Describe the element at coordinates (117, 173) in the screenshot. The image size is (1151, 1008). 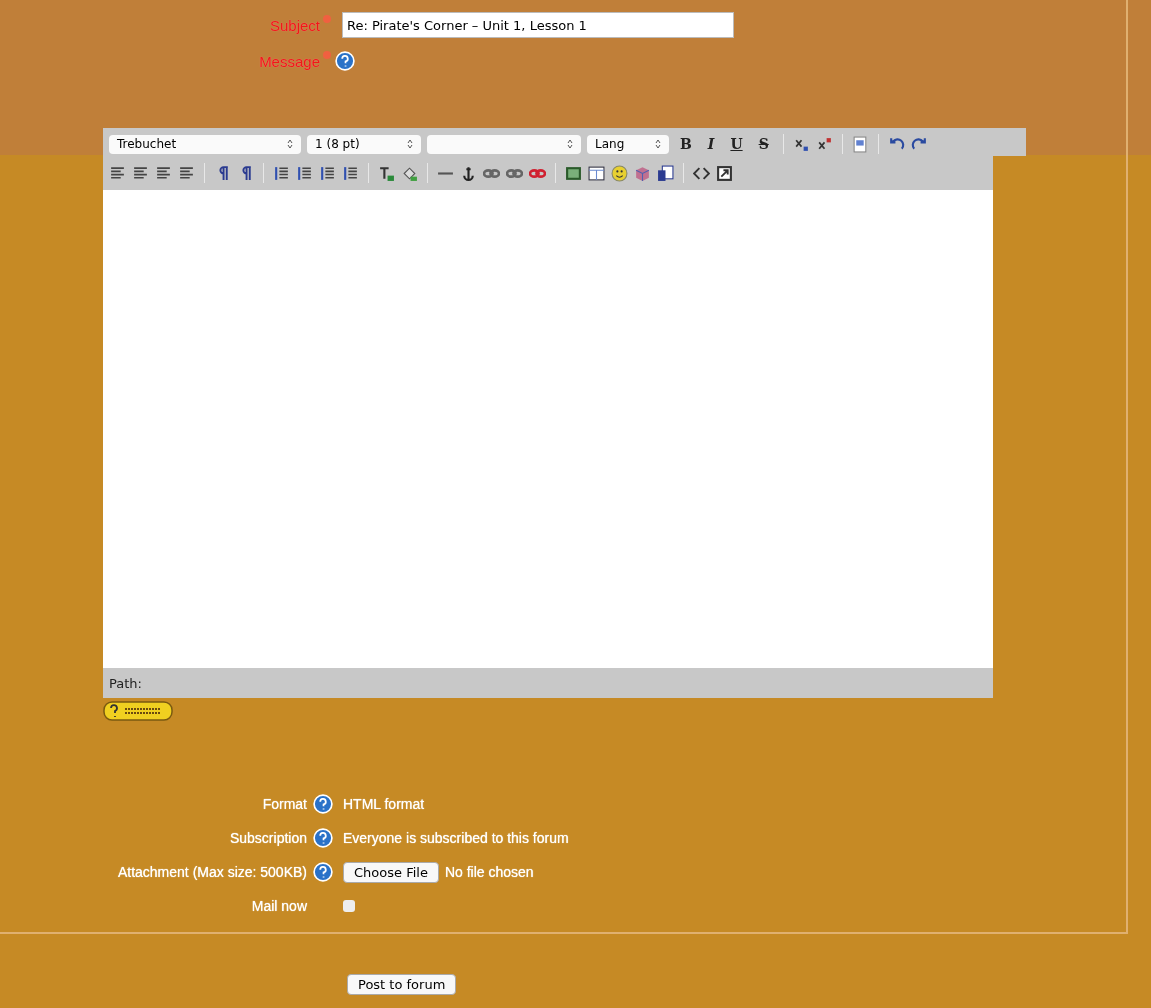
I see `align-left-icon` at that location.